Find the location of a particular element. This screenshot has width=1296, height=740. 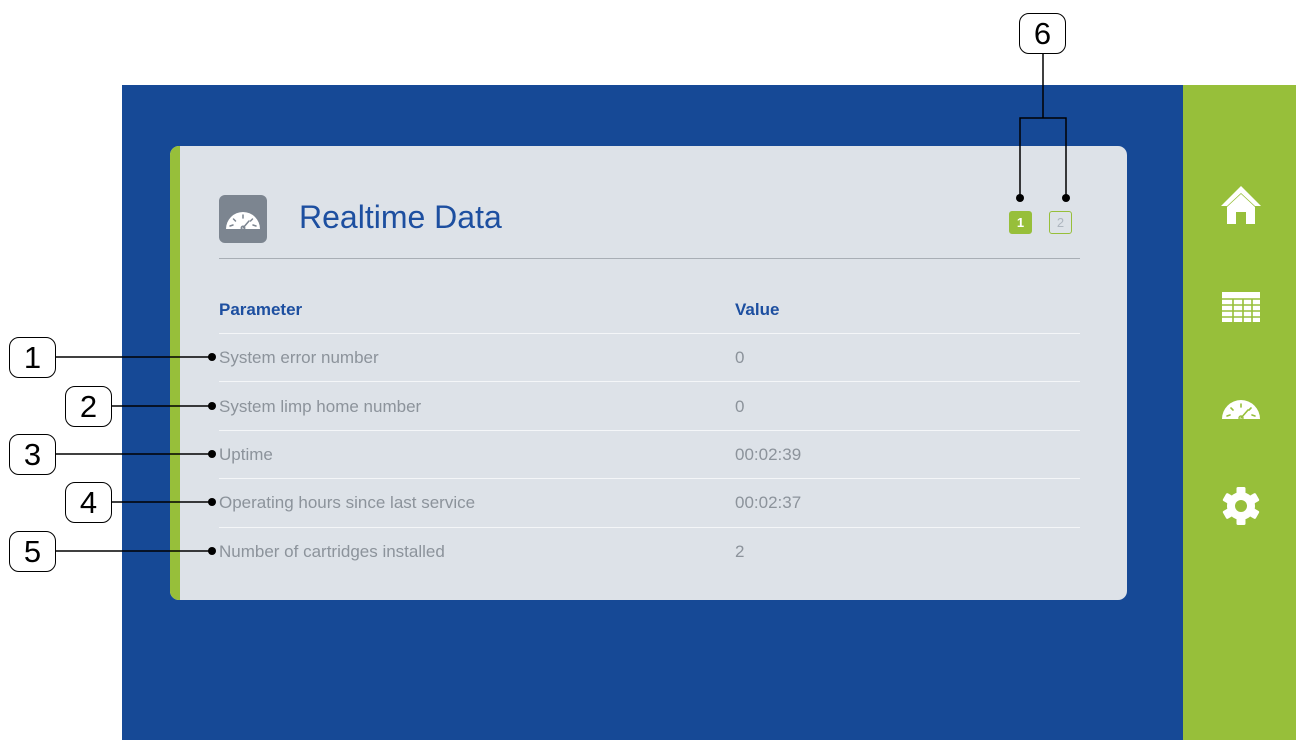

column-header-value: Value is located at coordinates (757, 309).